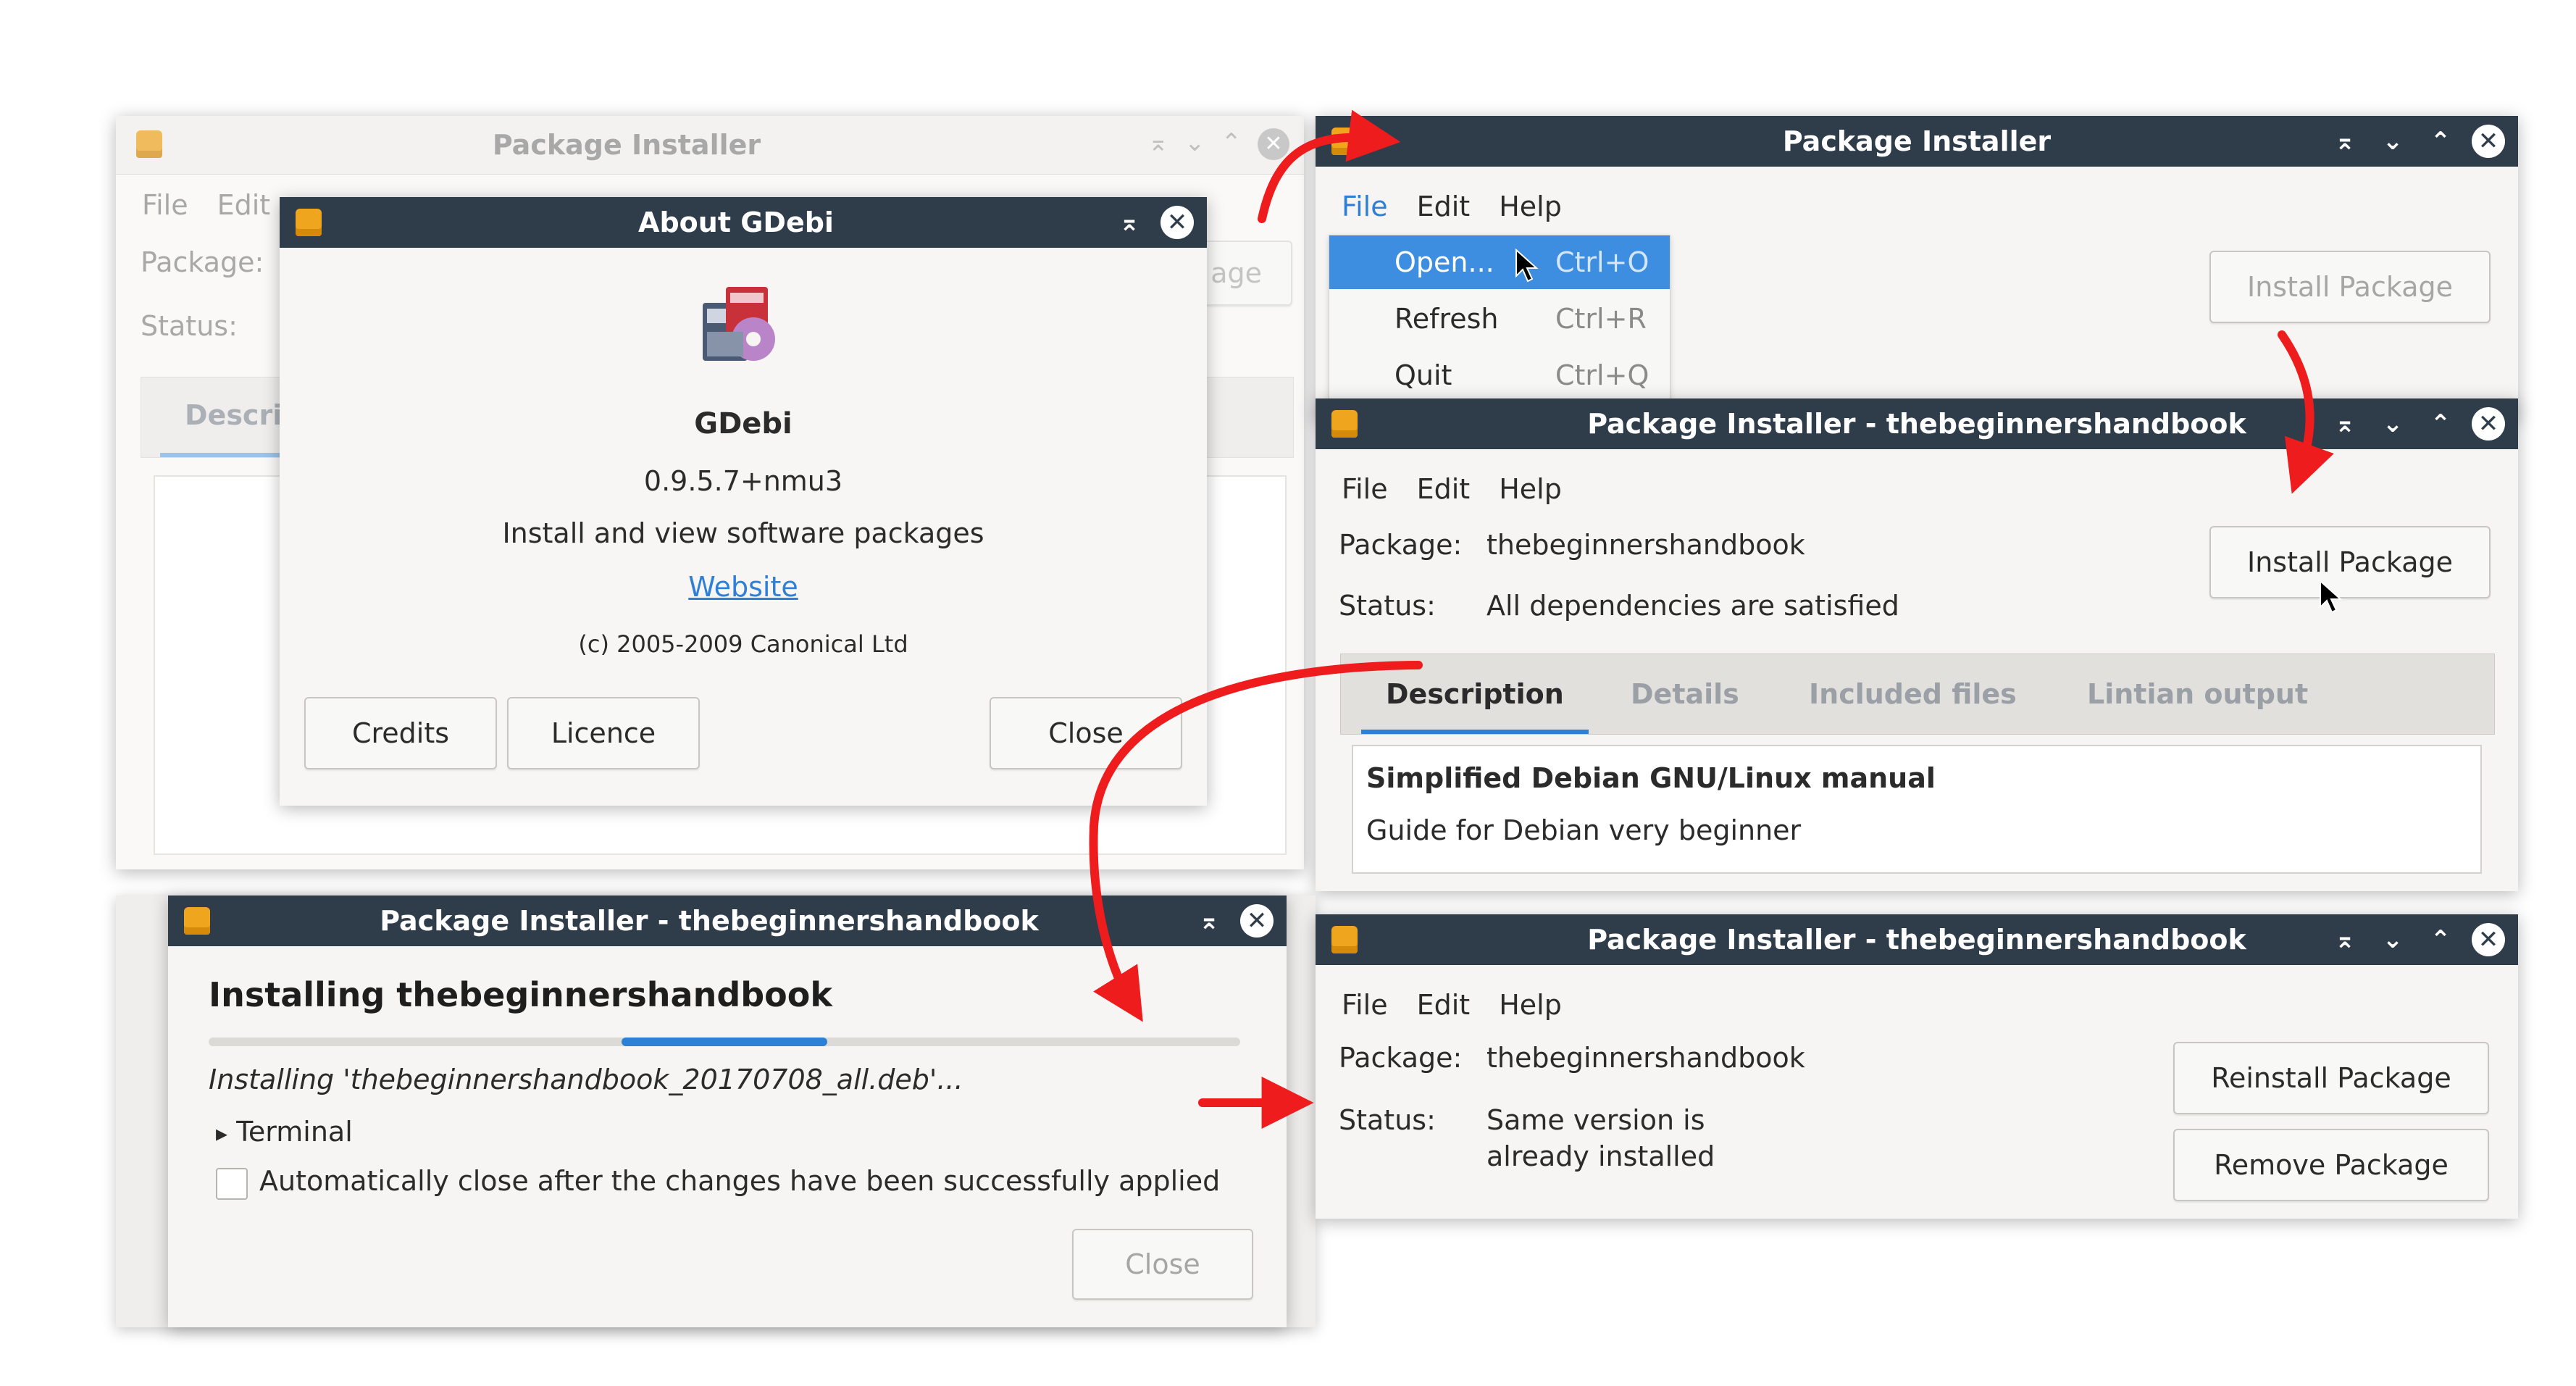  Describe the element at coordinates (1329, 166) in the screenshot. I see `arrow-about-to-menu` at that location.